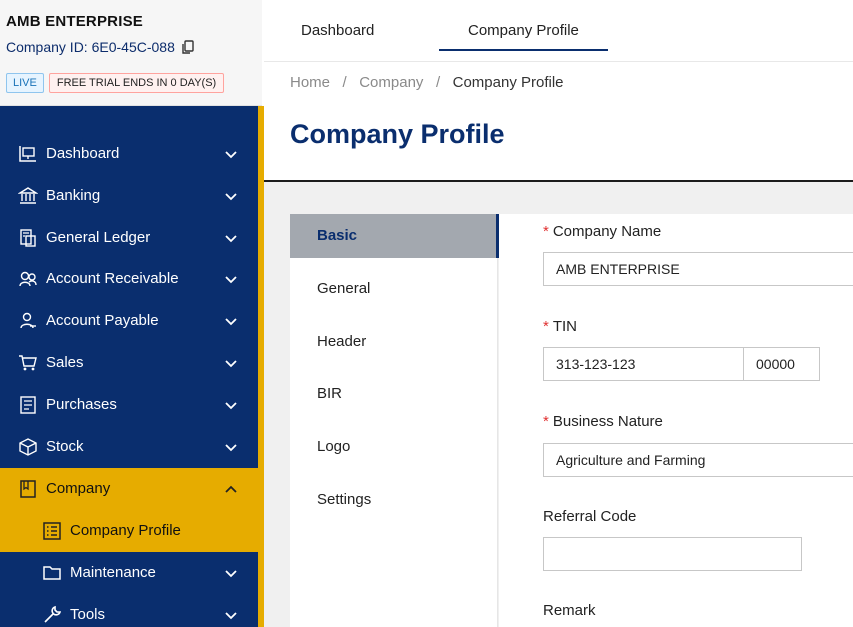  I want to click on folder-icon, so click(52, 573).